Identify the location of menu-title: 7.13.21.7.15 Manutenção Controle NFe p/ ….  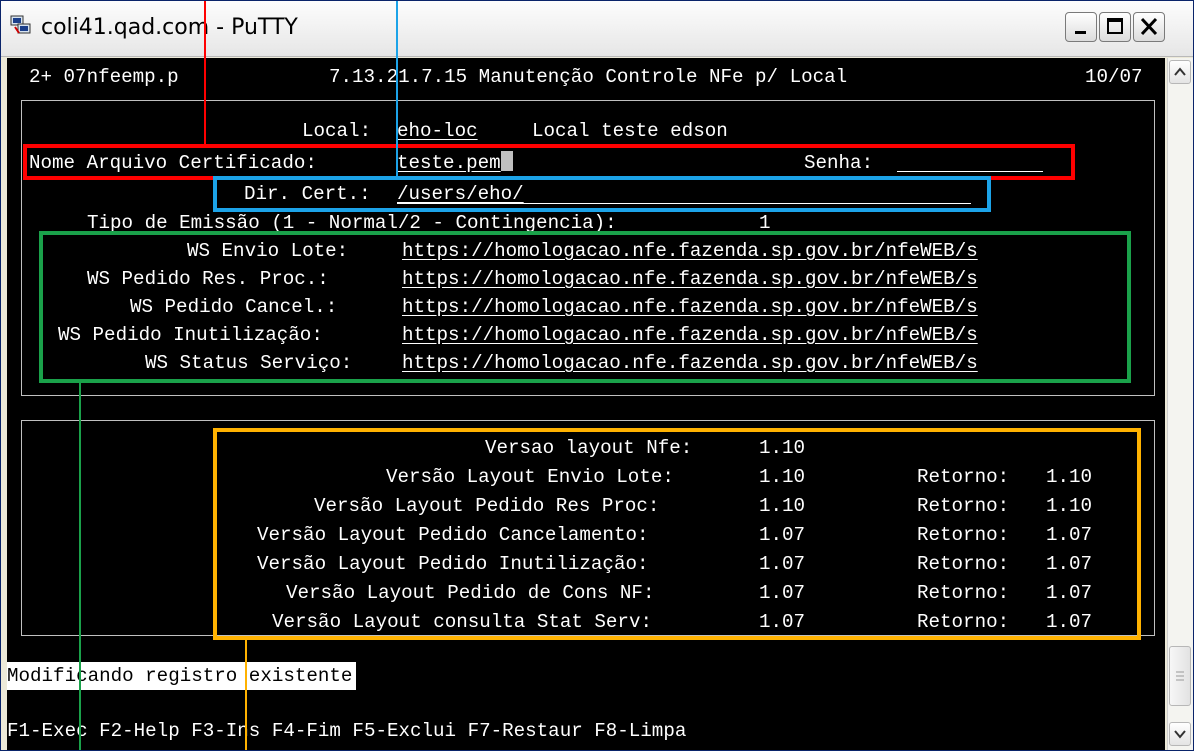
(588, 77).